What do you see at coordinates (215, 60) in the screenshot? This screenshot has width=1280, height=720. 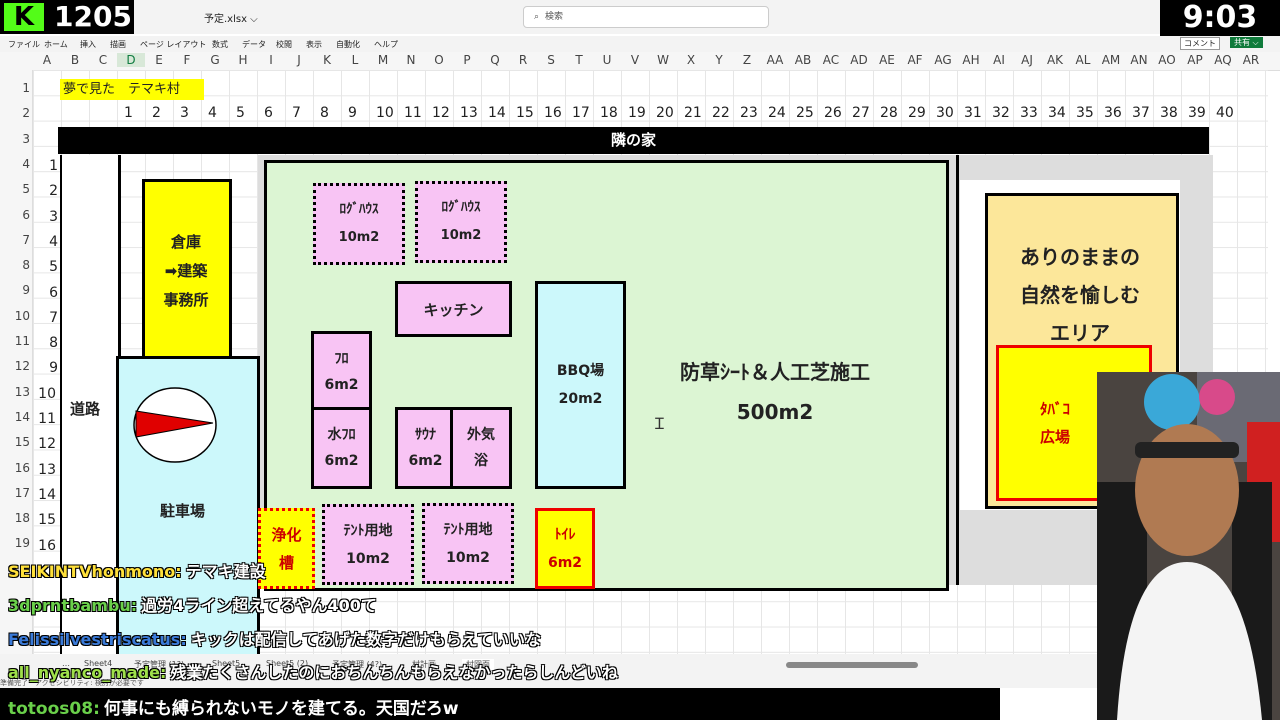 I see `column-header-cell: G` at bounding box center [215, 60].